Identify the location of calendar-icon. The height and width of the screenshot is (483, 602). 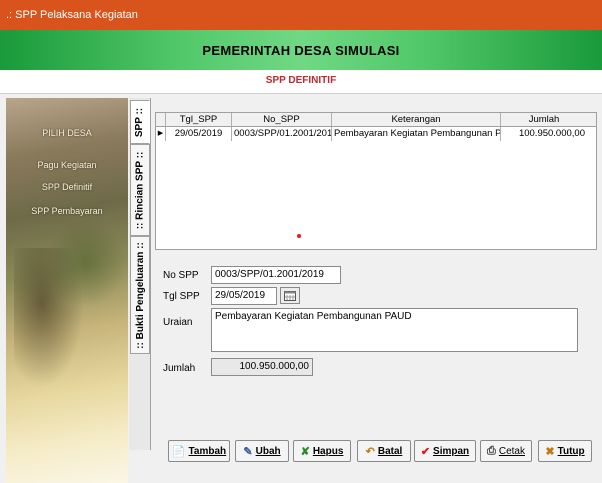
(290, 296).